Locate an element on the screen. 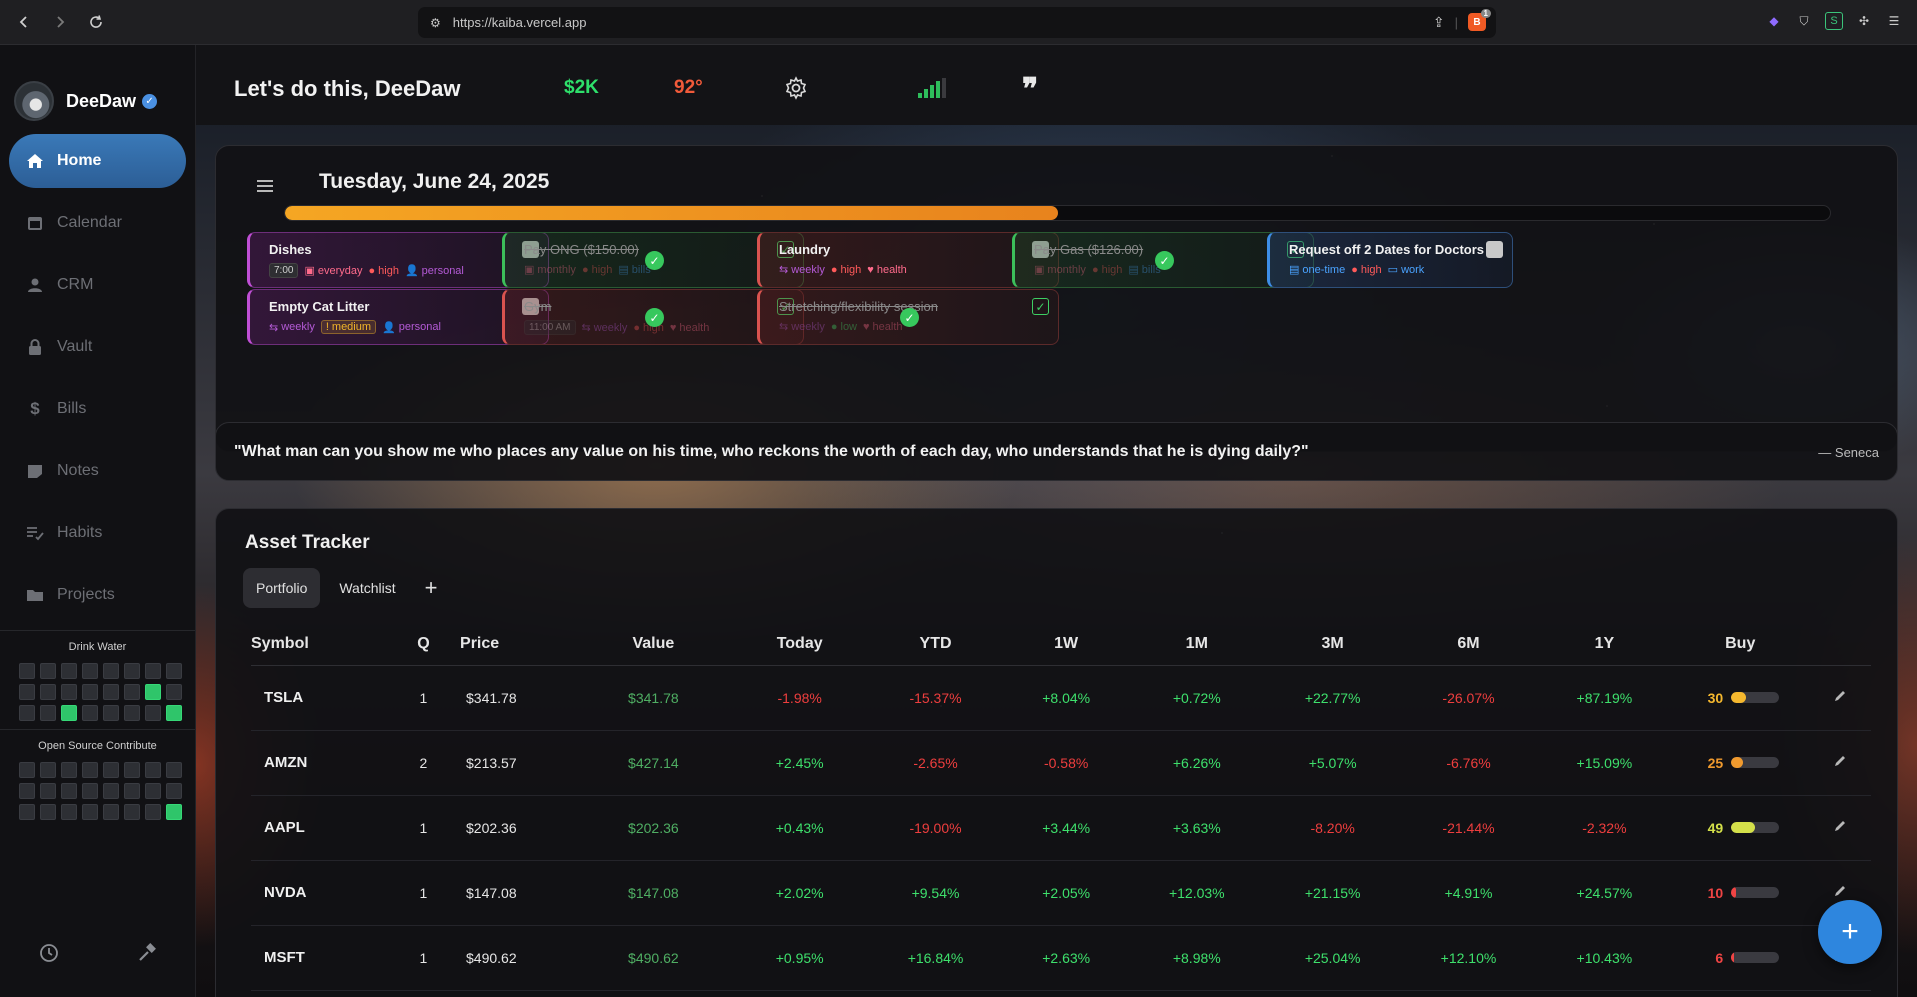 The image size is (1917, 997). task-checkbox: ✓ is located at coordinates (1040, 306).